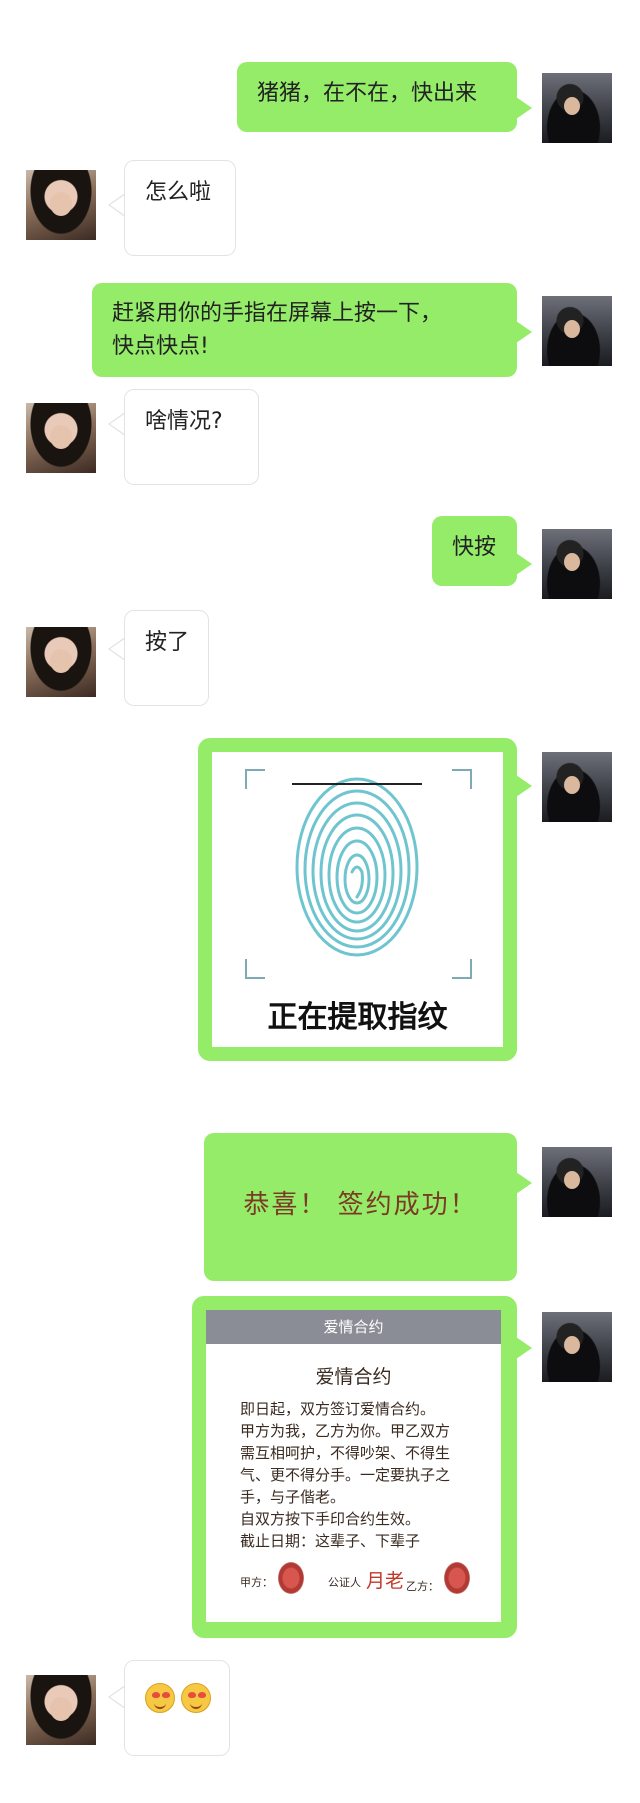 The height and width of the screenshot is (1803, 640). Describe the element at coordinates (345, 1453) in the screenshot. I see `contract-line: 需互相呵护，不得吵架、不得生` at that location.